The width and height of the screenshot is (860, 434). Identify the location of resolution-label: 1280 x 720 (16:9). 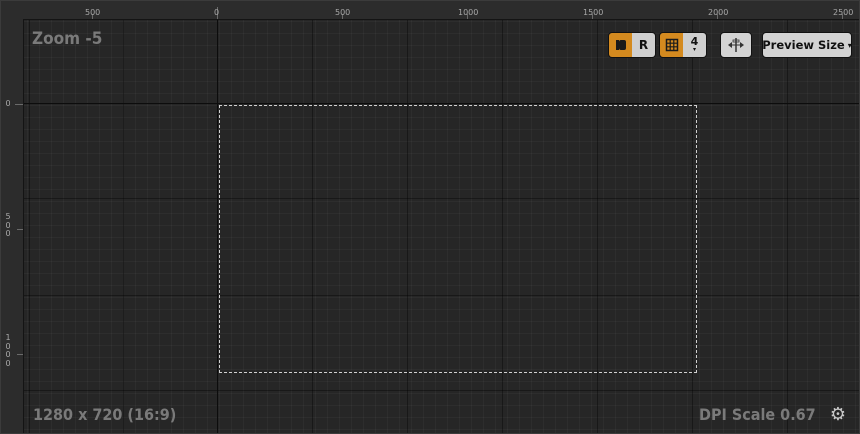
(105, 414).